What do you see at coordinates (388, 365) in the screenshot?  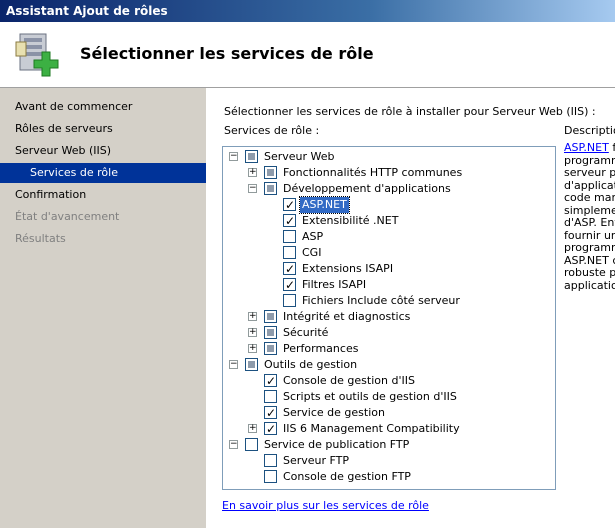 I see `tree-row: − Outils de gestion` at bounding box center [388, 365].